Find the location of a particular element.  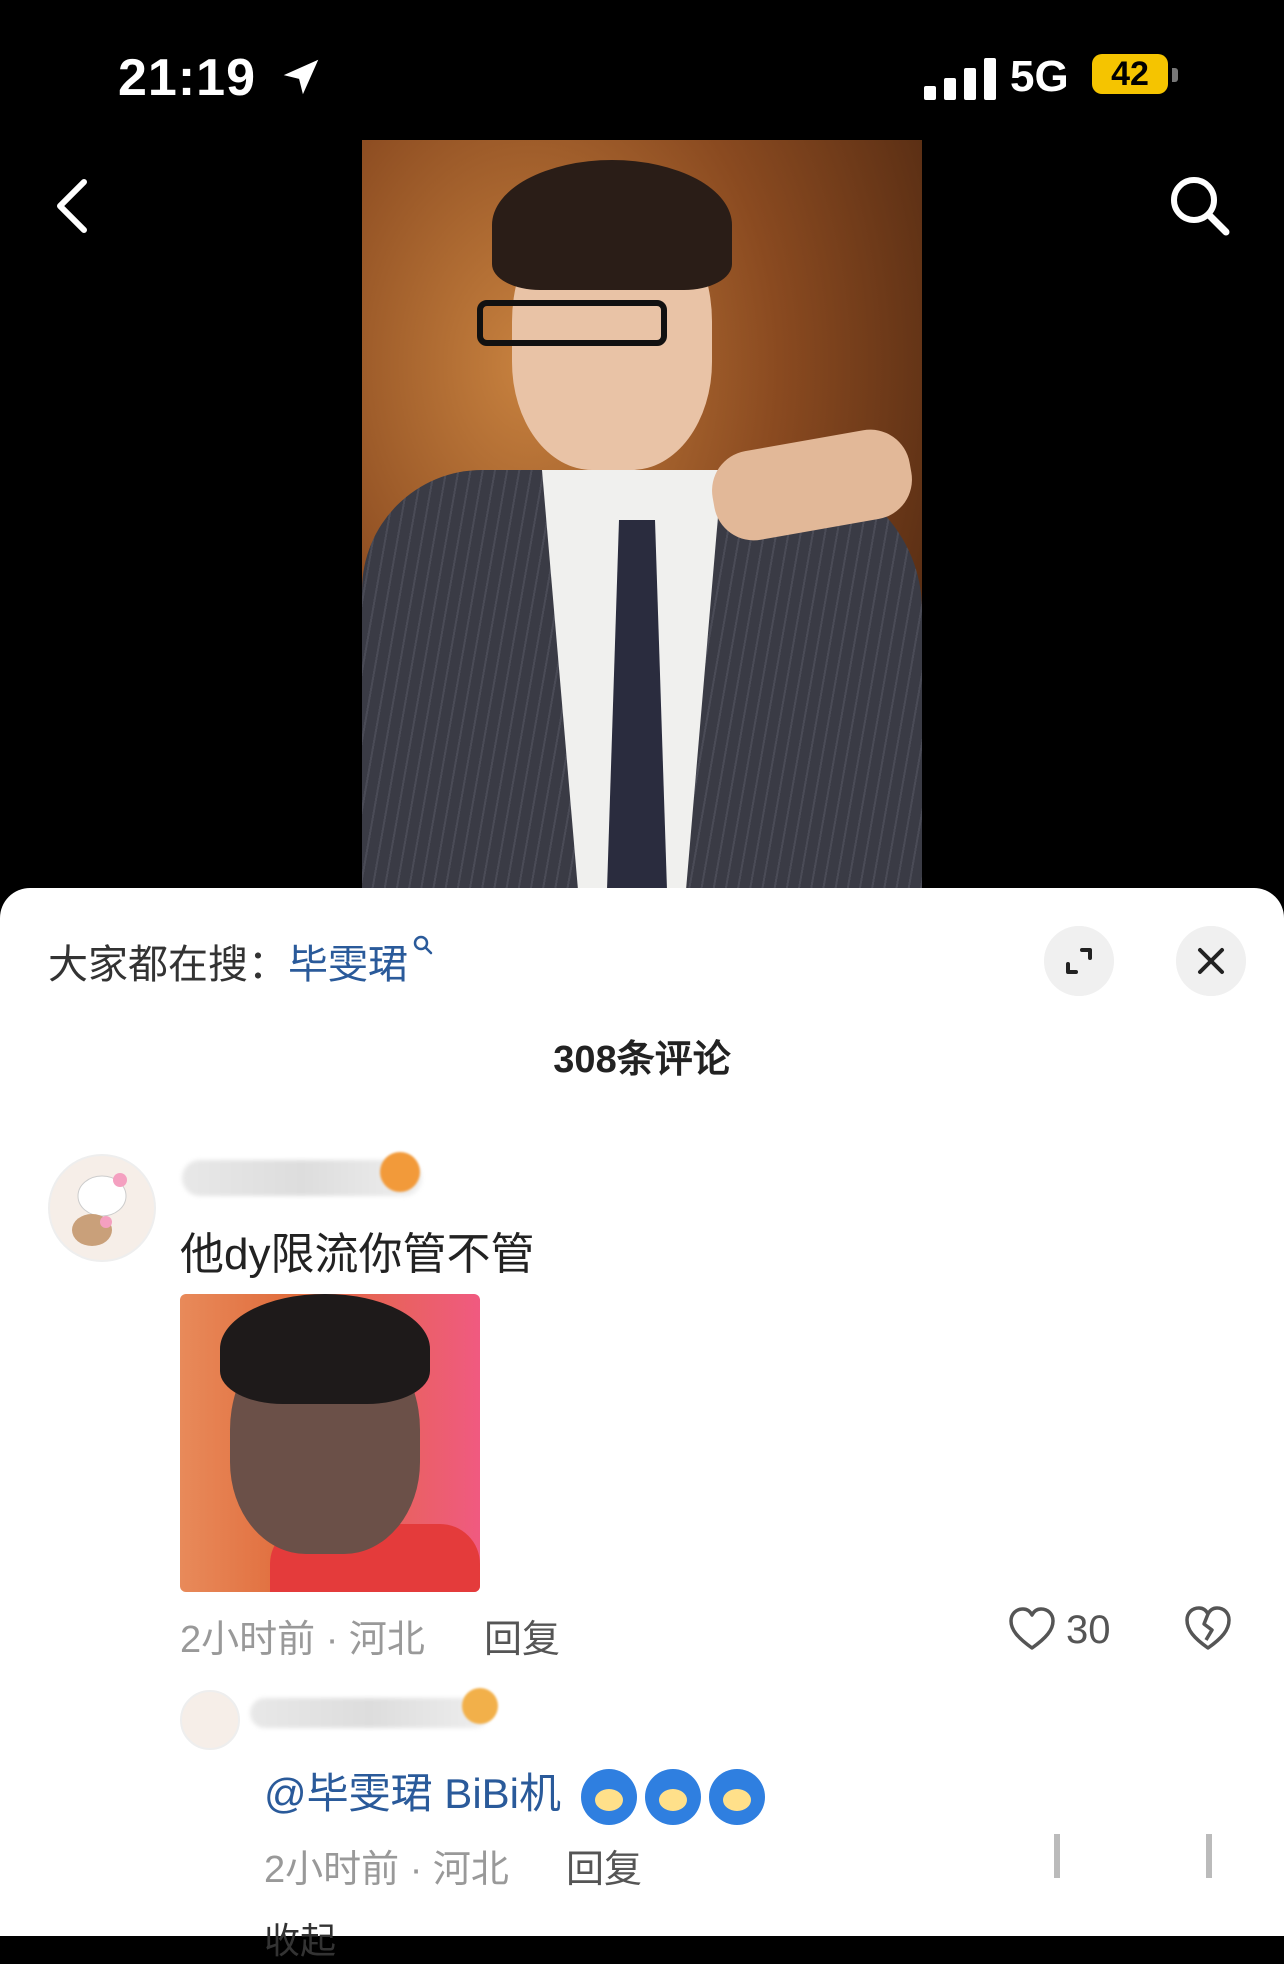

suggest-keyword: 毕雯珺 is located at coordinates (348, 965).